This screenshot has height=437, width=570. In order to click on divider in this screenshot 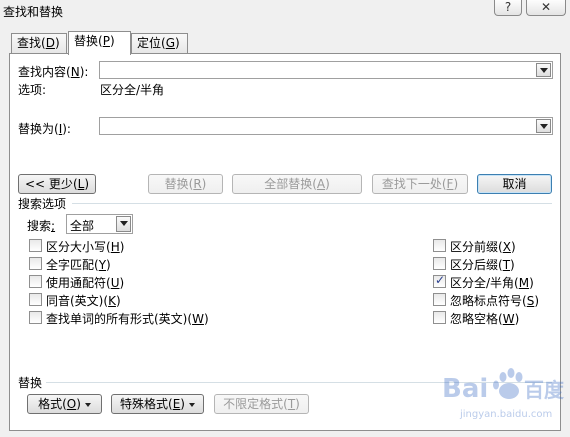, I will do `click(312, 203)`.